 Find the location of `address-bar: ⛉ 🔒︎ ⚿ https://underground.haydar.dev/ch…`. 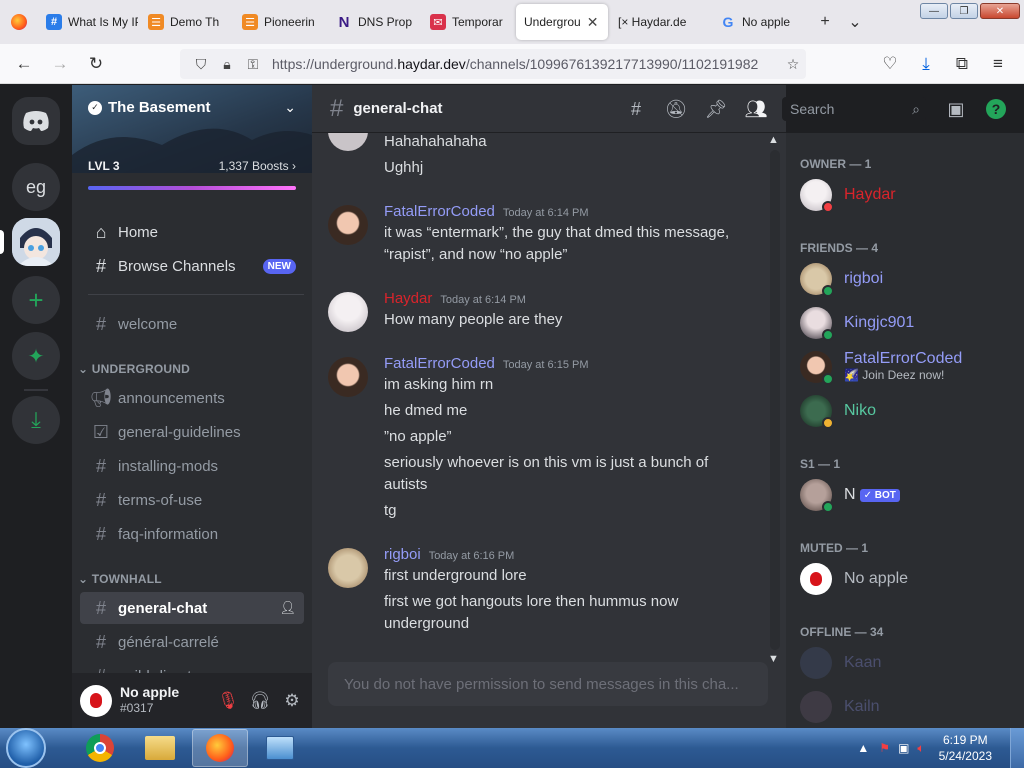

address-bar: ⛉ 🔒︎ ⚿ https://underground.haydar.dev/ch… is located at coordinates (493, 64).